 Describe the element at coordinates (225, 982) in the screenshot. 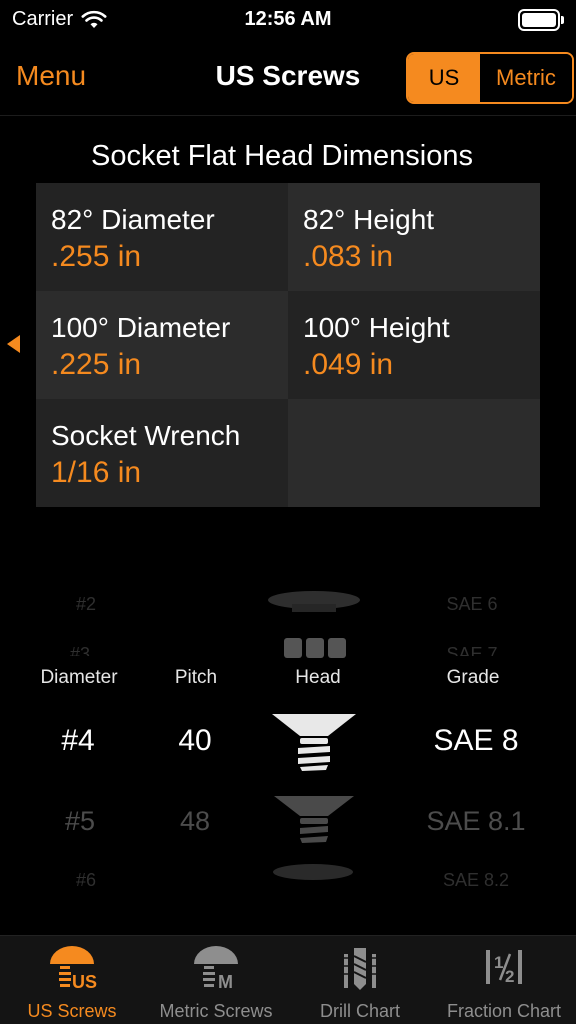

I see `svg-text: M` at that location.